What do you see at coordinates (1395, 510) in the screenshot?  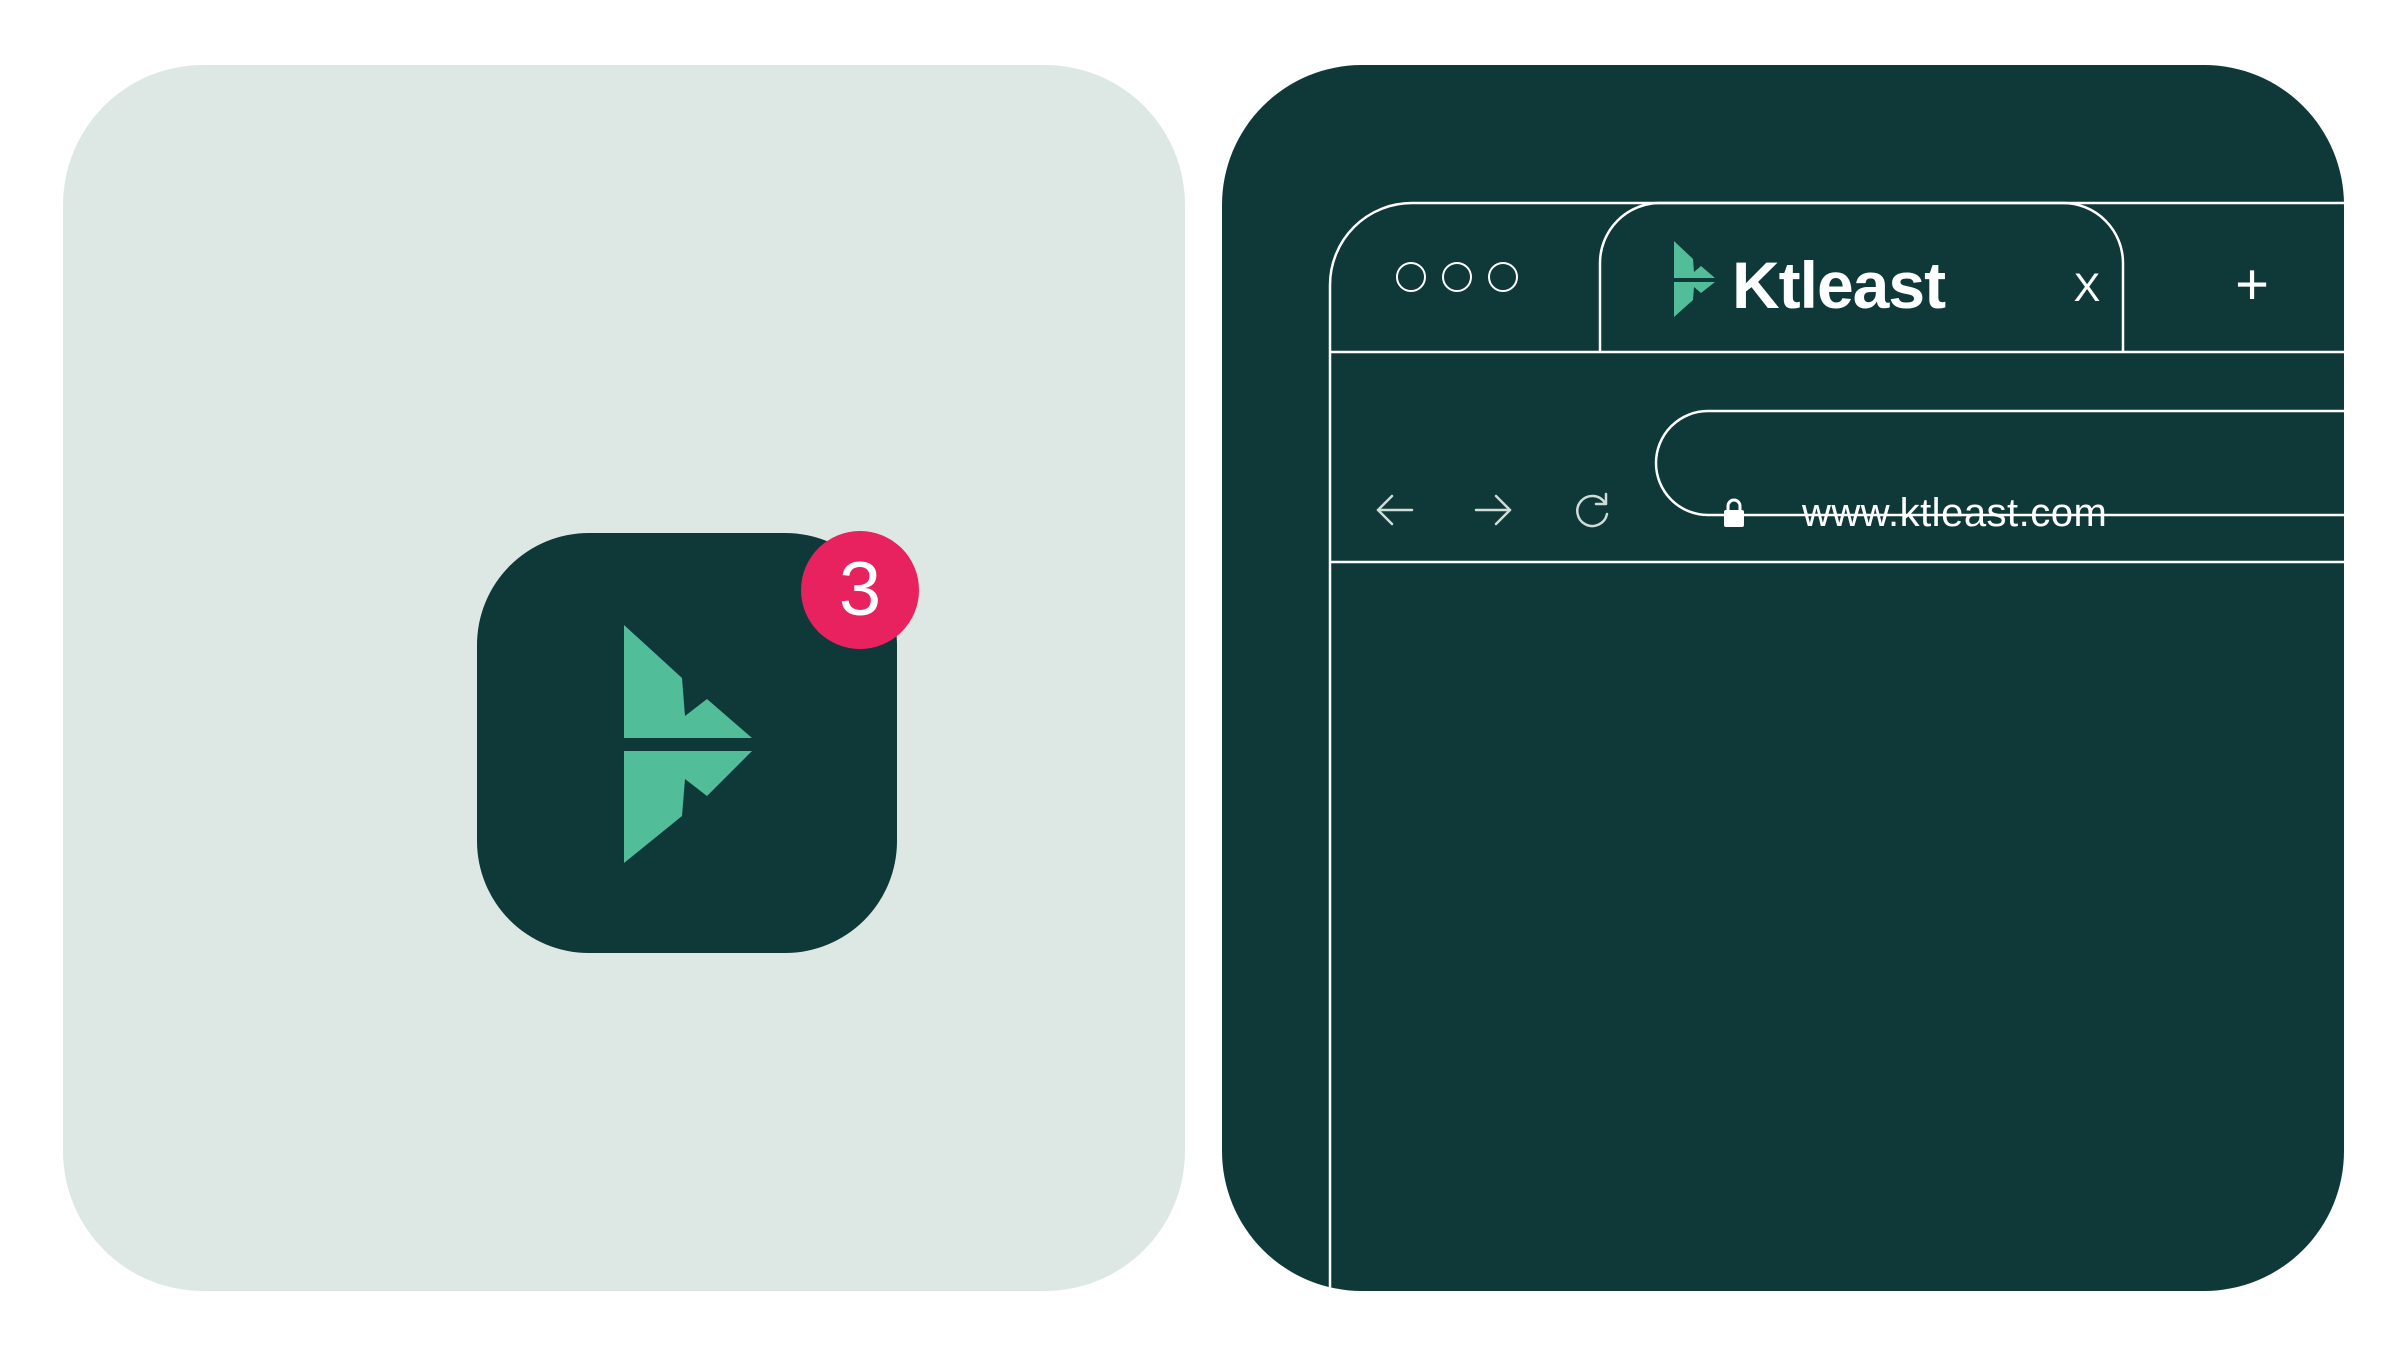 I see `arrow-left-icon` at bounding box center [1395, 510].